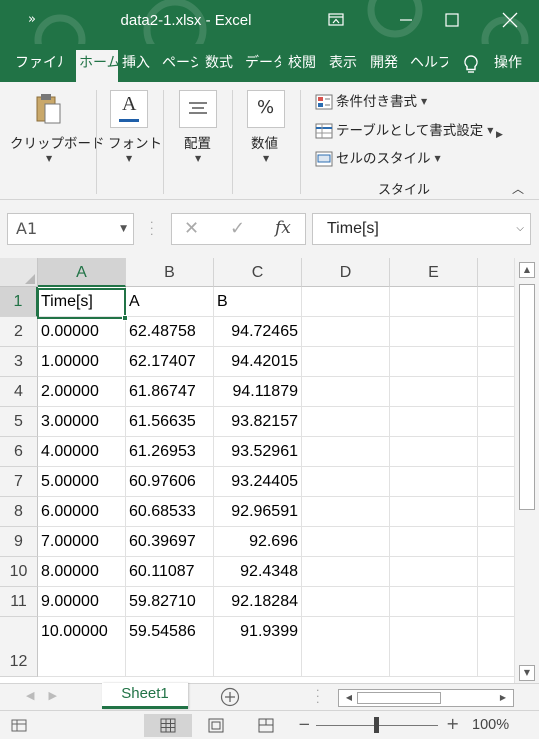 The width and height of the screenshot is (539, 739). What do you see at coordinates (503, 698) in the screenshot?
I see `scroll-right-icon: ▶` at bounding box center [503, 698].